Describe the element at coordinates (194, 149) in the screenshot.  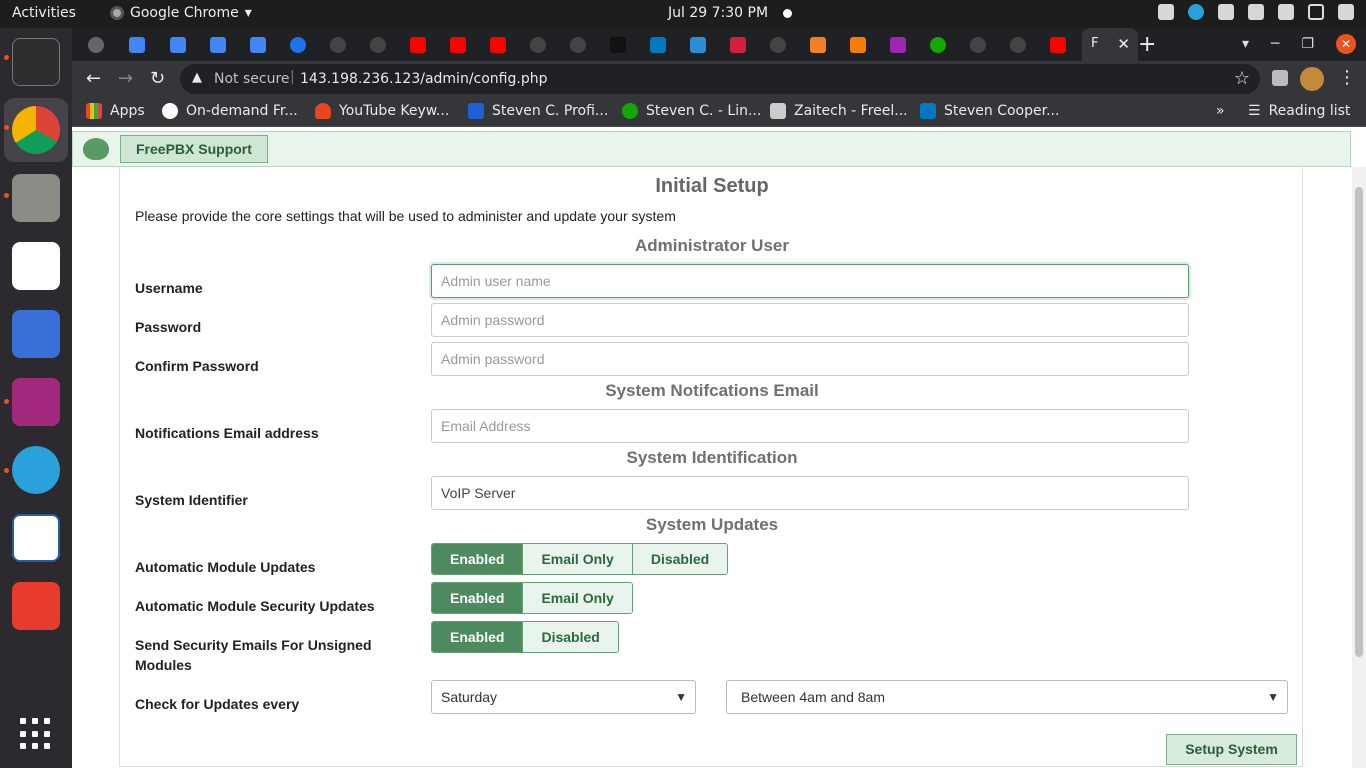
I see `freepbx-support-button: FreePBX Support` at that location.